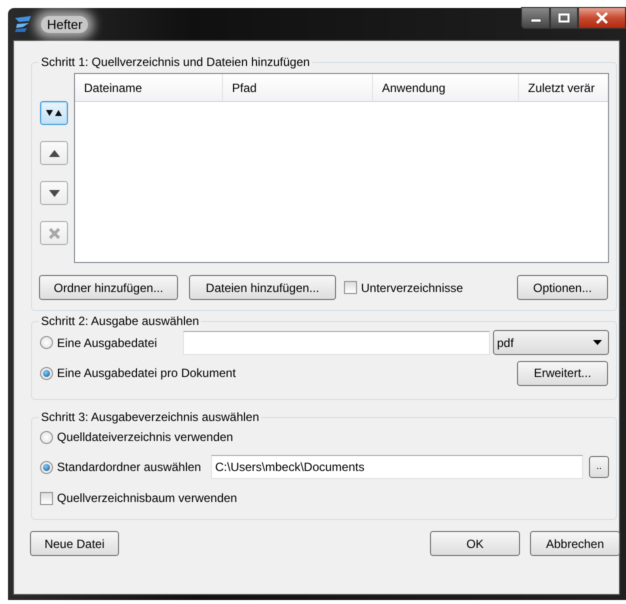  I want to click on radio-label: Quelldateiverzeichnis verwenden, so click(145, 437).